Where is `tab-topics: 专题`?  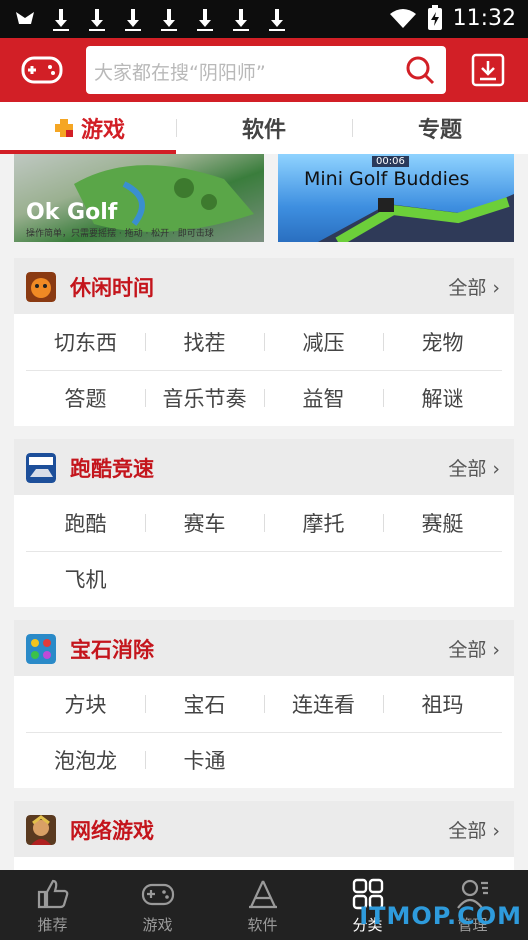 tab-topics: 专题 is located at coordinates (440, 128).